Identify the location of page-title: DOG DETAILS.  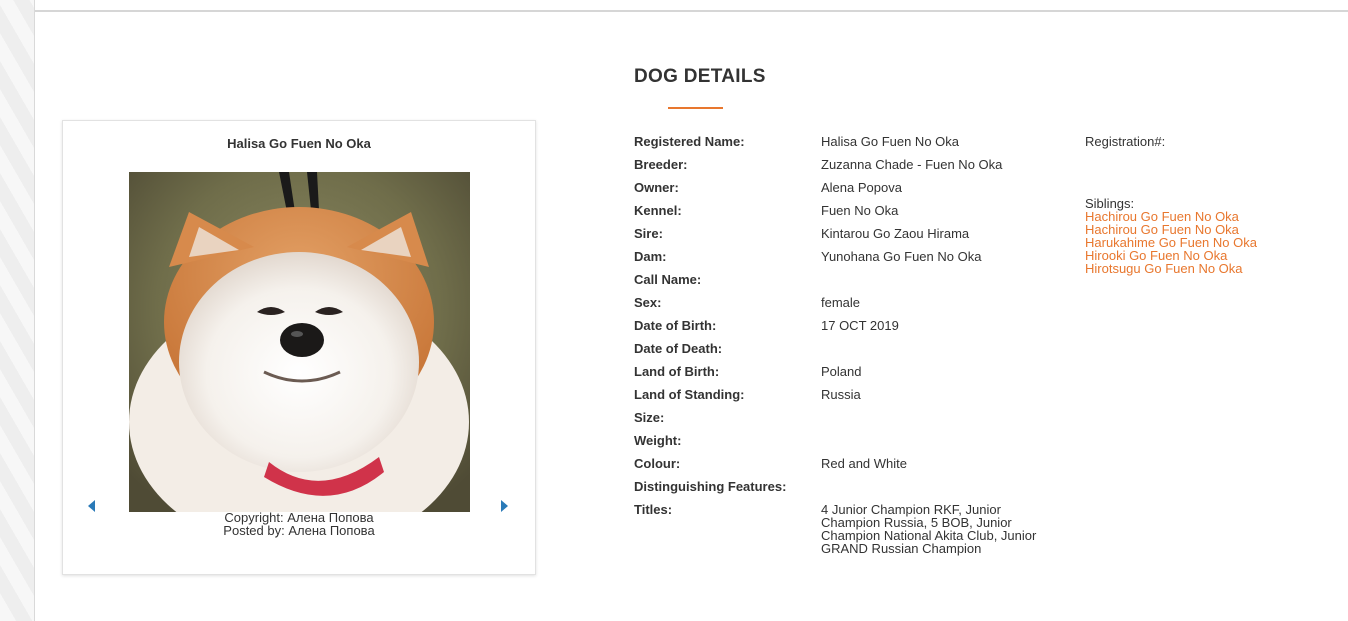
(700, 76).